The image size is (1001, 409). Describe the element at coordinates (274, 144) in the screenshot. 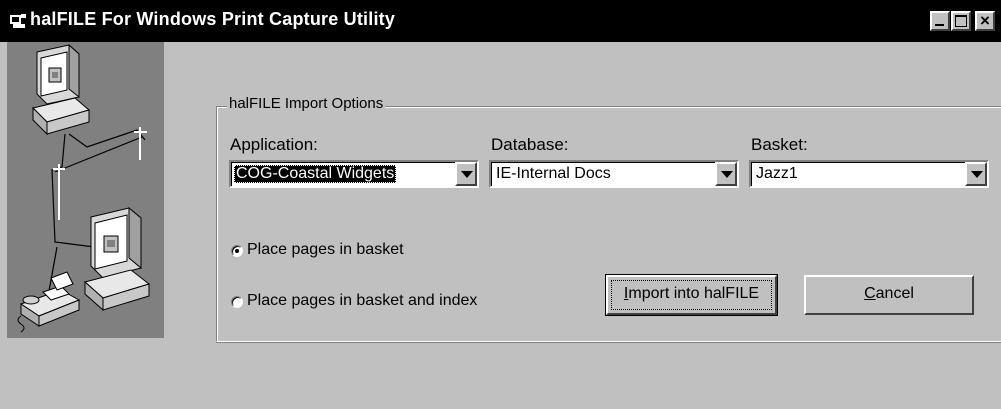

I see `application-label: Application:` at that location.